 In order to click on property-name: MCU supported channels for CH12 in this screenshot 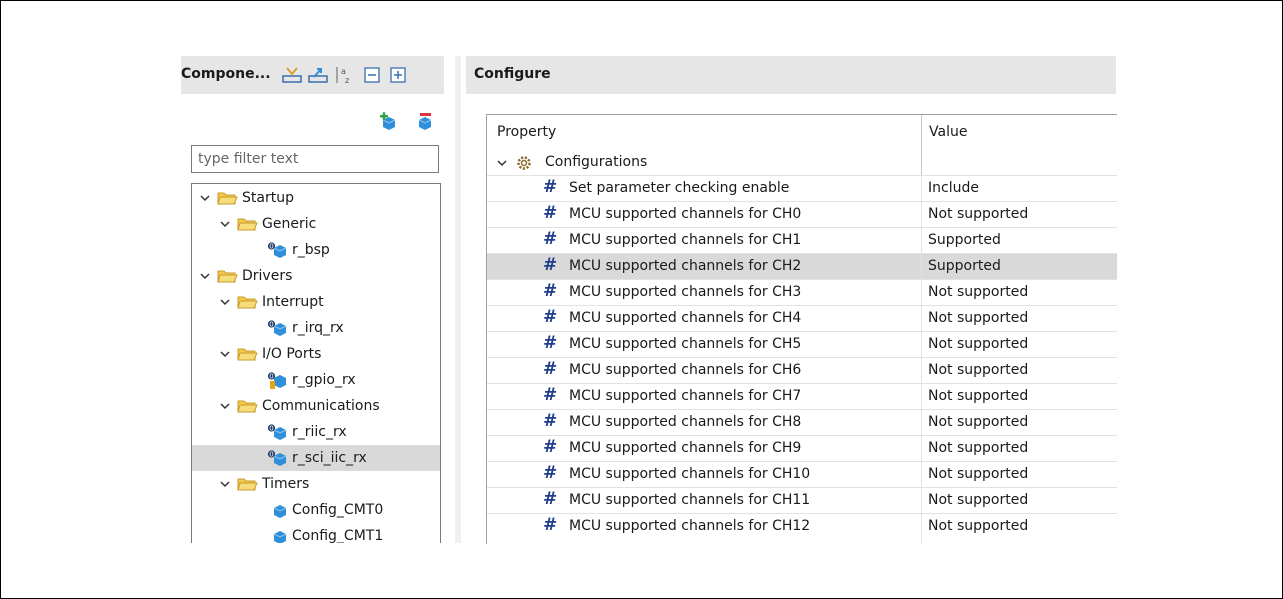, I will do `click(690, 526)`.